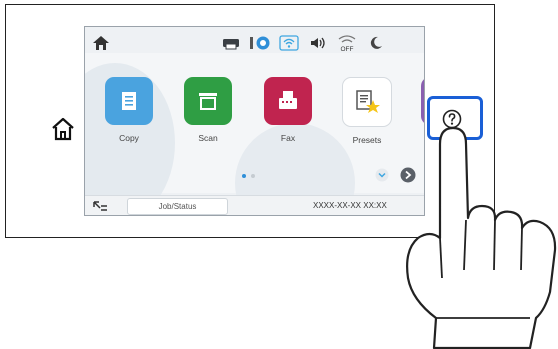 The image size is (558, 349). I want to click on app-label: Fax, so click(288, 138).